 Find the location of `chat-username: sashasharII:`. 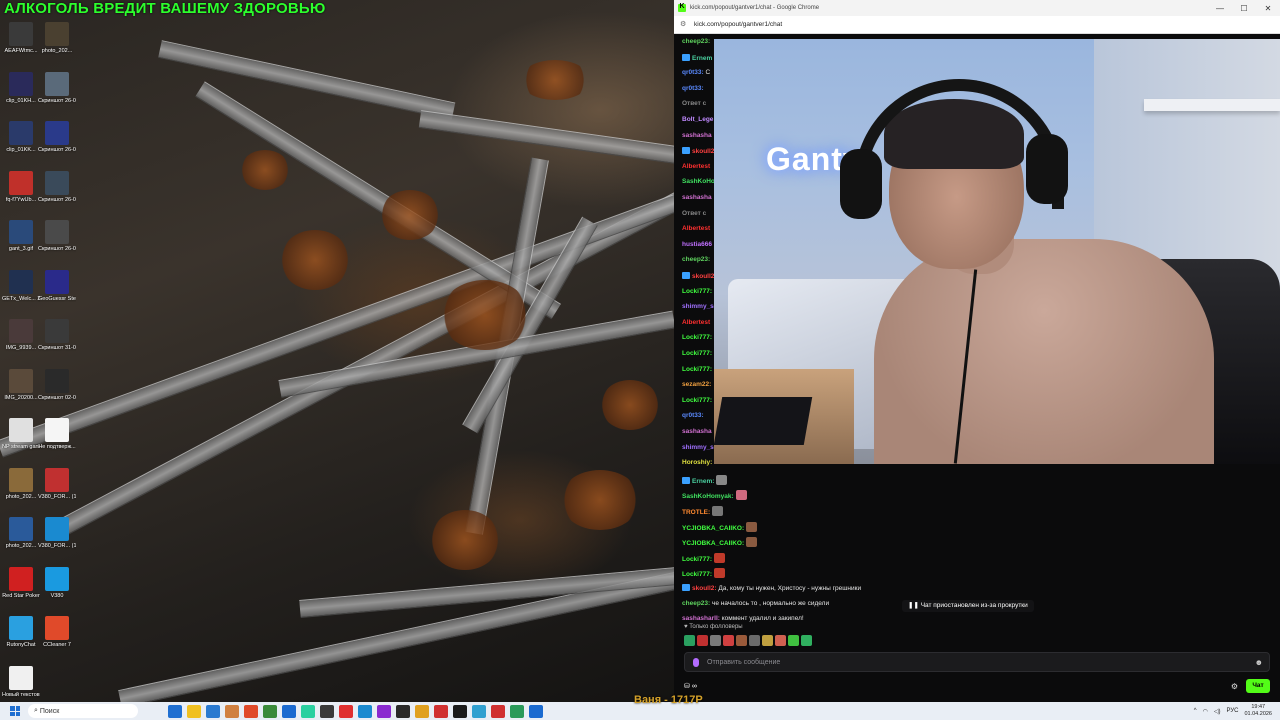

chat-username: sashasharII: is located at coordinates (701, 618).